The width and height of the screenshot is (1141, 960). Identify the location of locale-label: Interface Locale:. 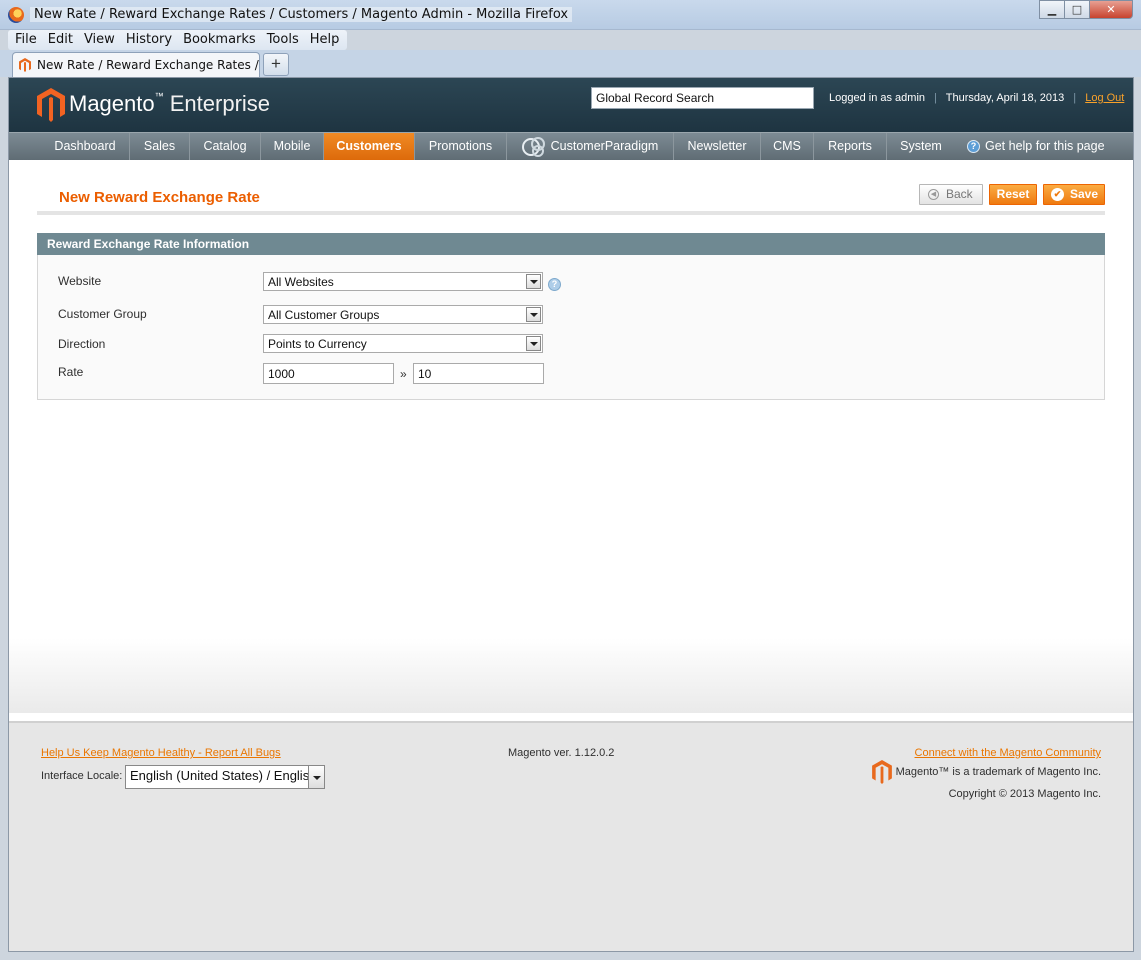
(82, 776).